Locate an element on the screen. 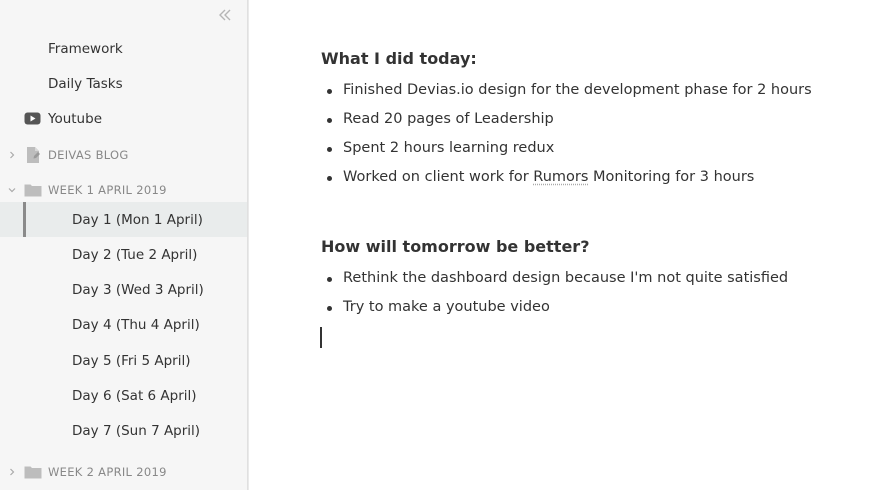 Image resolution: width=880 pixels, height=490 pixels. sidebar-item-day-4: Day 4 (Thu 4 April) is located at coordinates (123, 324).